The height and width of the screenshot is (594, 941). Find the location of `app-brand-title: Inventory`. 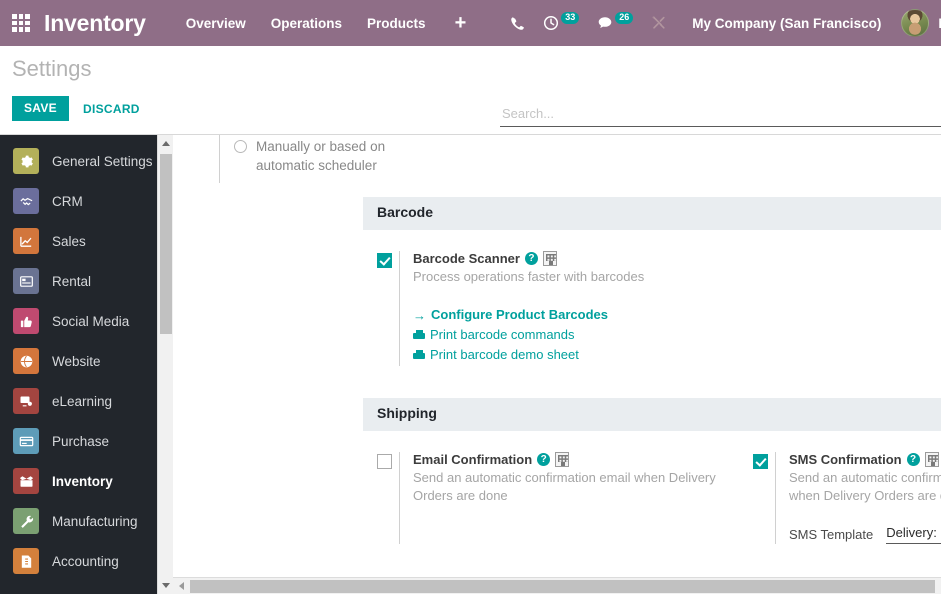

app-brand-title: Inventory is located at coordinates (95, 23).